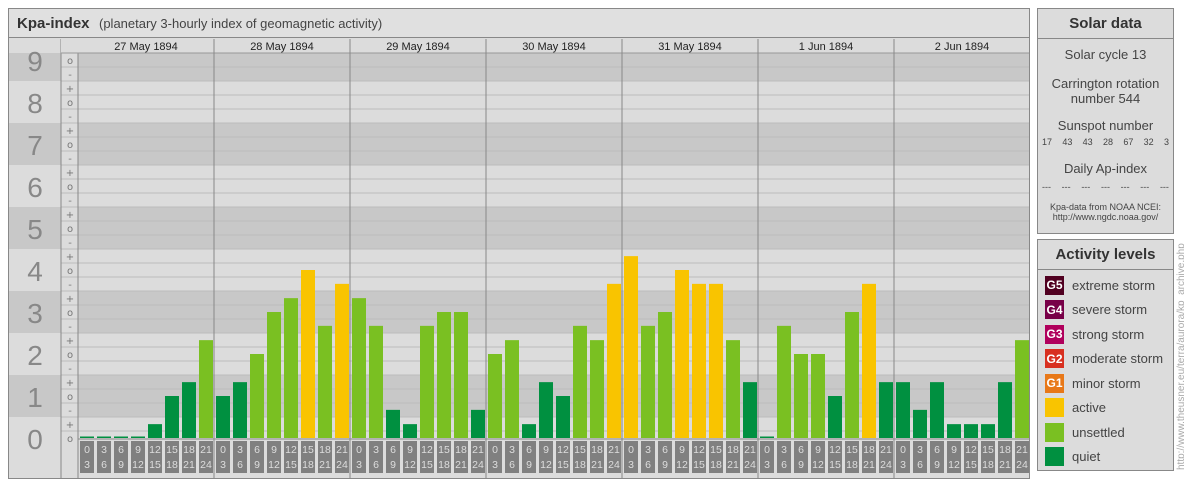 The height and width of the screenshot is (480, 1184). Describe the element at coordinates (146, 47) in the screenshot. I see `day-label: 27 May 1894` at that location.